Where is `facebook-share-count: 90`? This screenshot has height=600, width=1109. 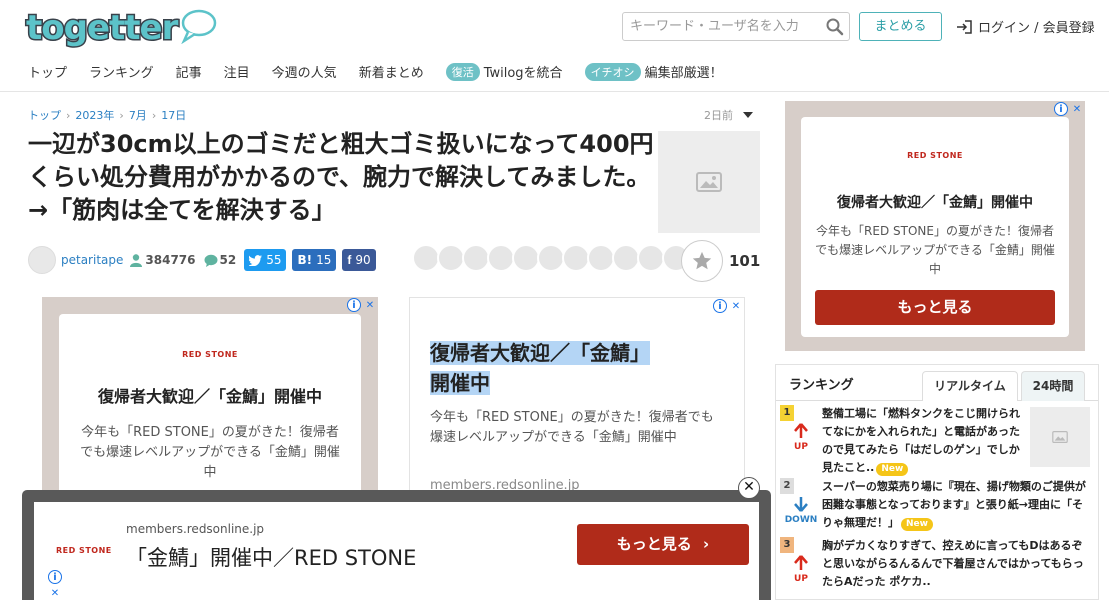 facebook-share-count: 90 is located at coordinates (363, 260).